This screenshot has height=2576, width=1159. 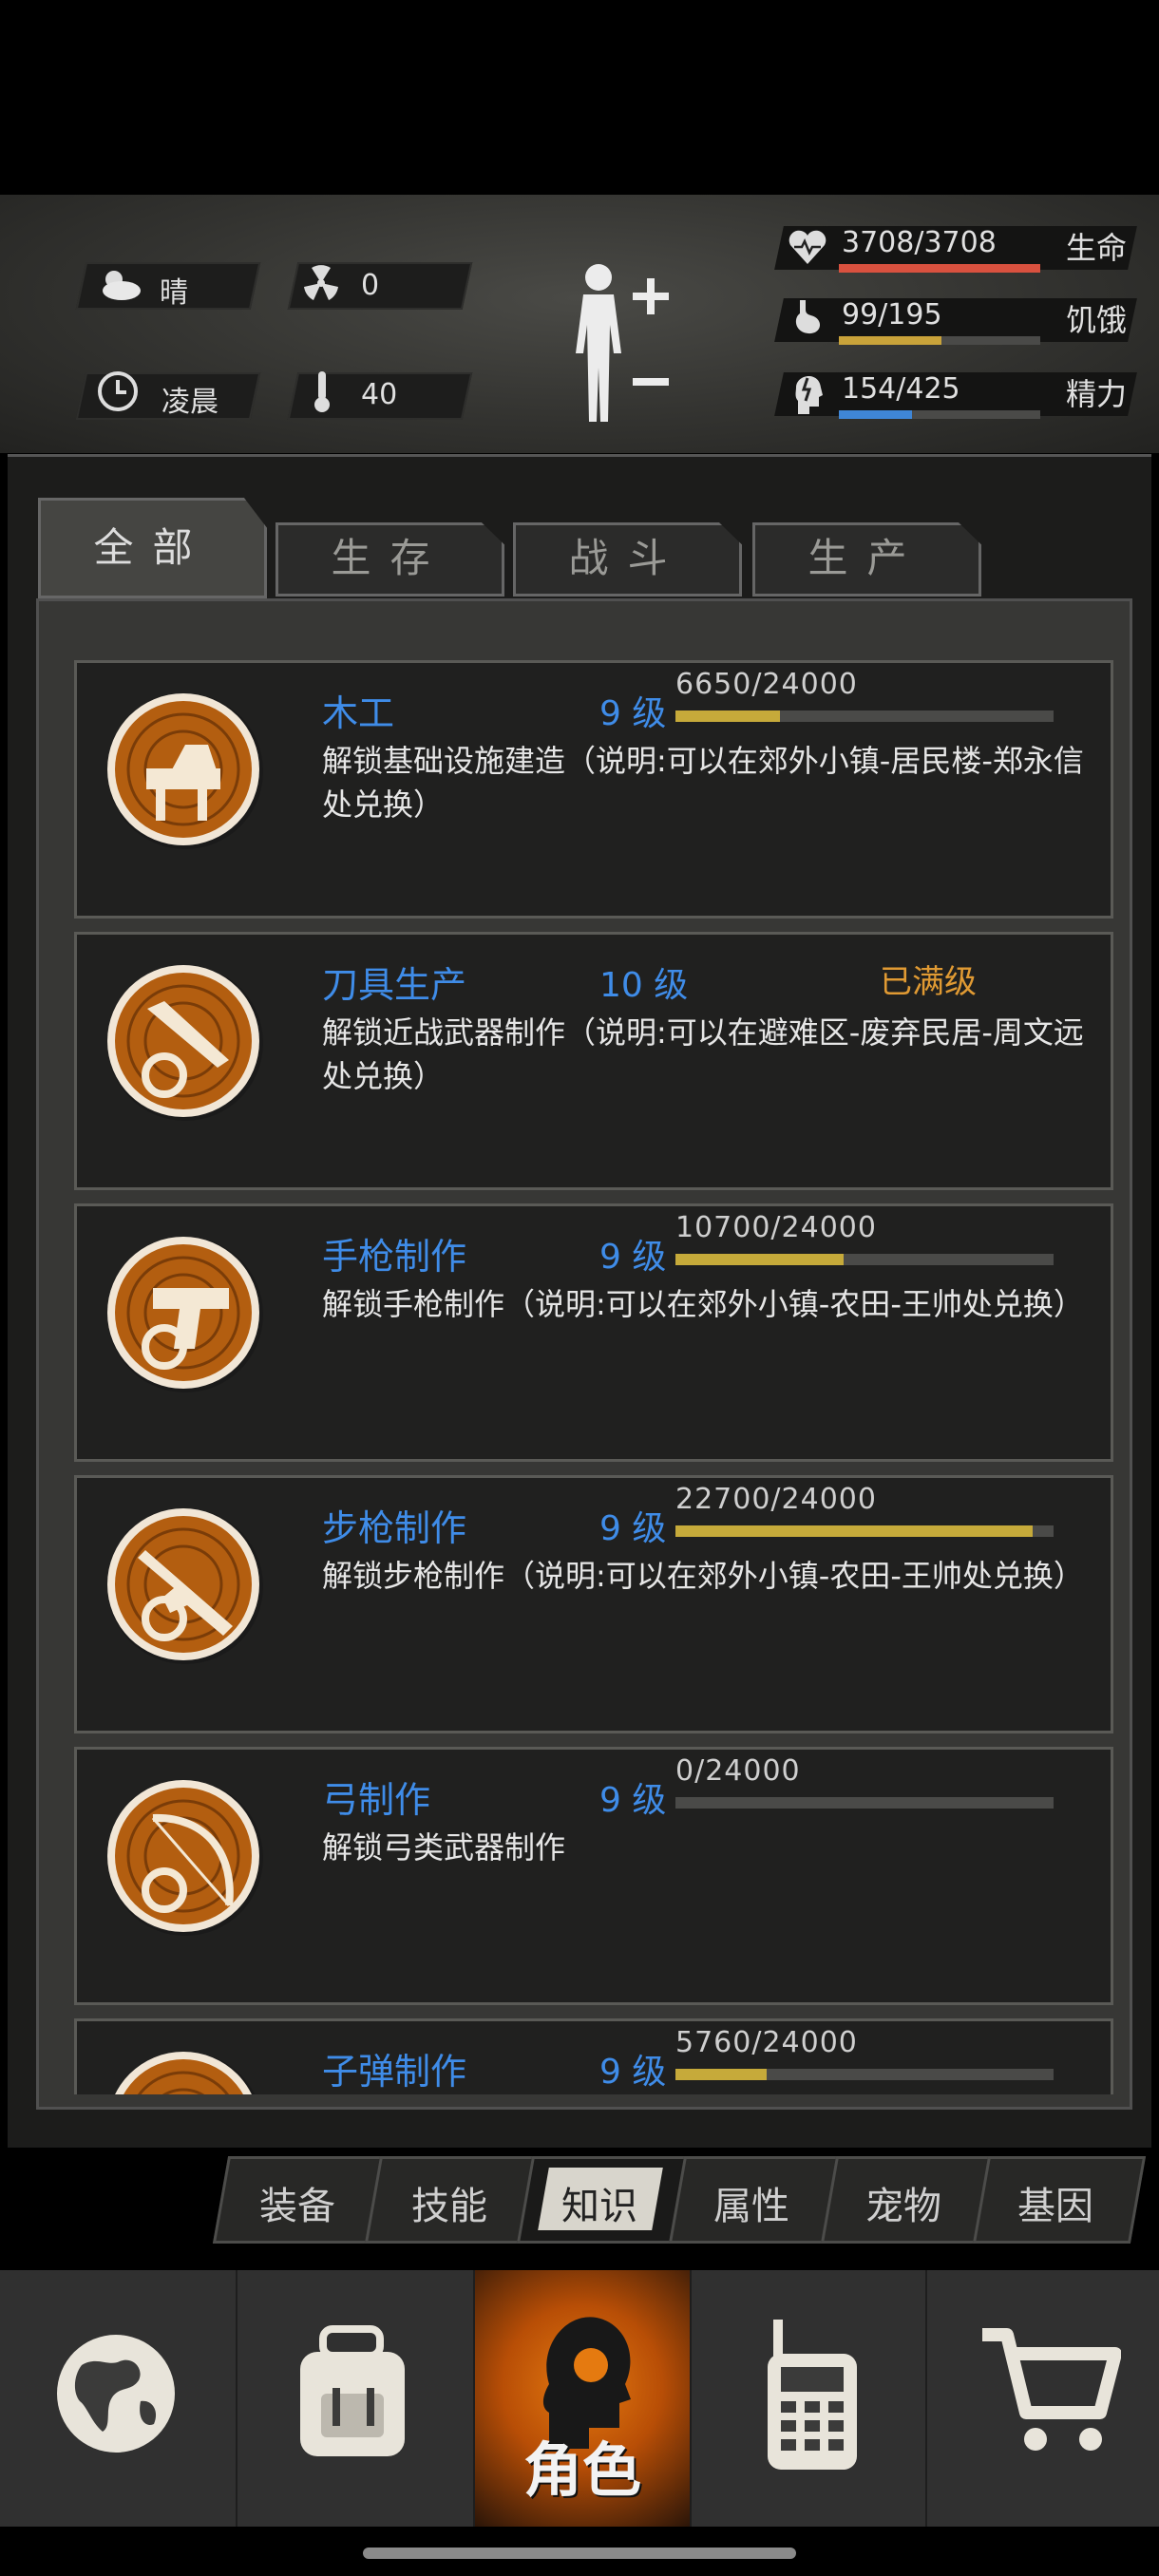 I want to click on skill-level: 10 级, so click(x=644, y=985).